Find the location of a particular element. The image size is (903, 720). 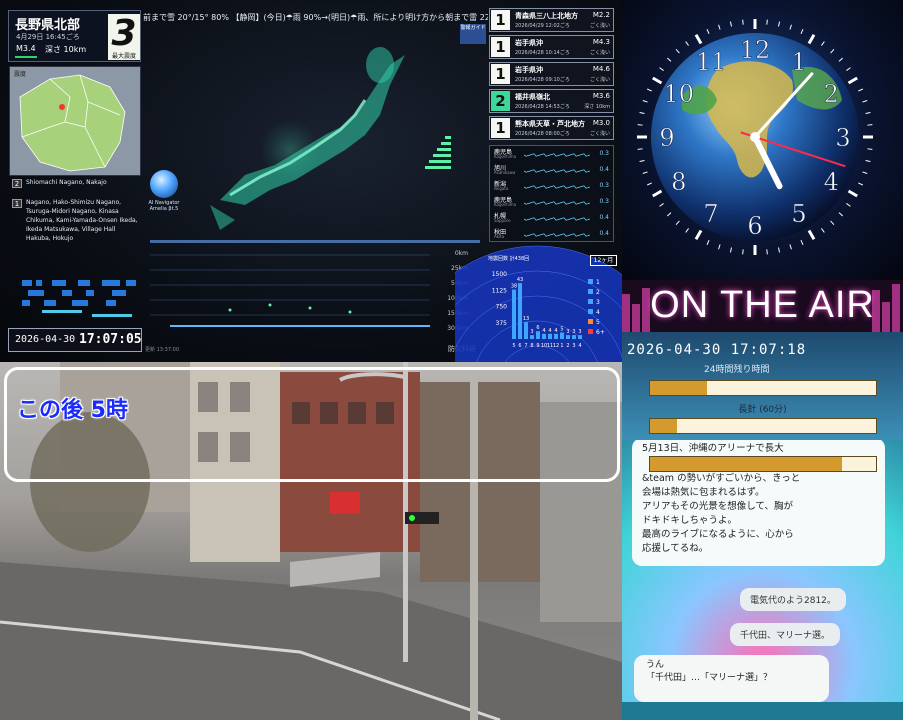

quake-list-item: 2 福井県嶺北 M3.6 2026/04/28 14:53ごろ 深さ 10km is located at coordinates (551, 101).